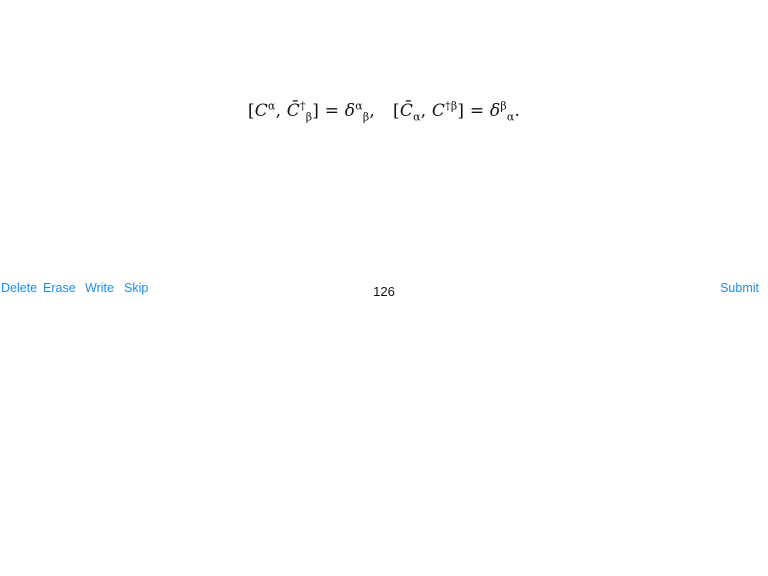 This screenshot has height=576, width=768. I want to click on commutator-1: [Cα, C̄†β] = δαβ,, so click(311, 111).